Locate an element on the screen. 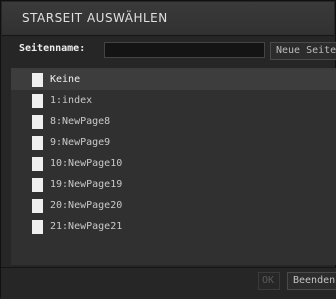 This screenshot has width=336, height=299. list-item-label: 1:index is located at coordinates (71, 100).